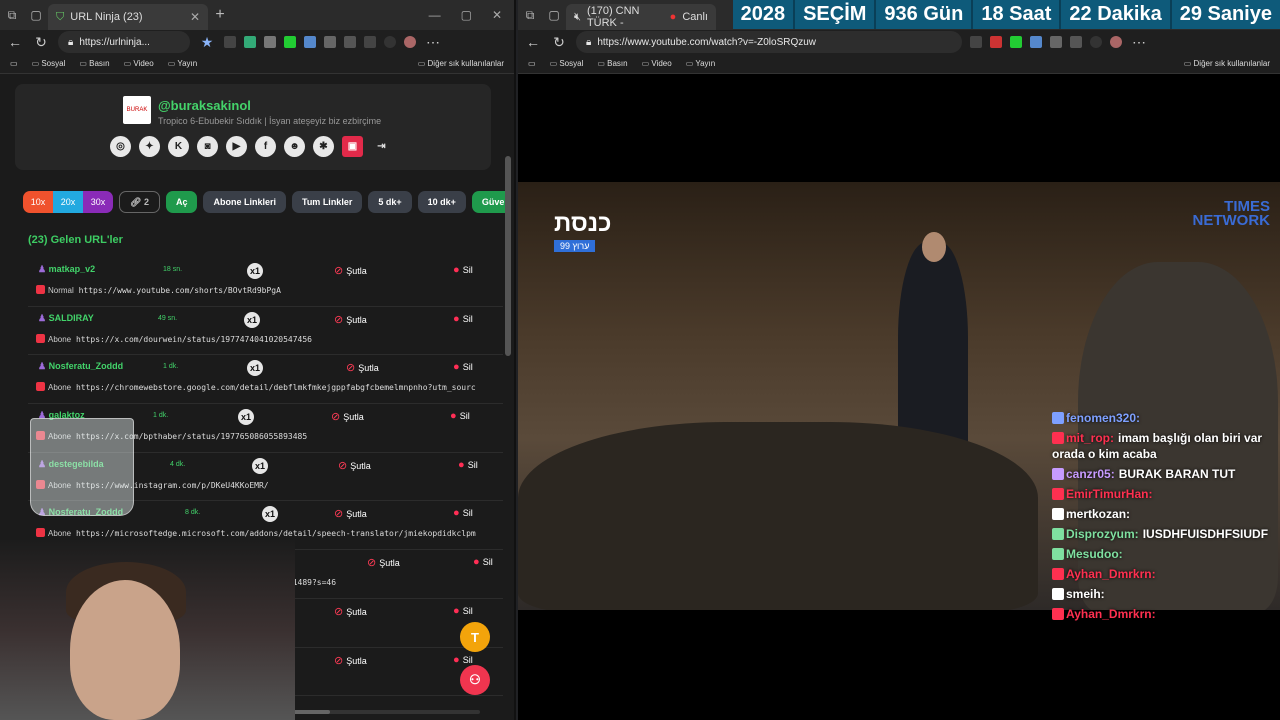 This screenshot has height=720, width=1280. I want to click on filter-5min-button: 5 dk+, so click(390, 202).